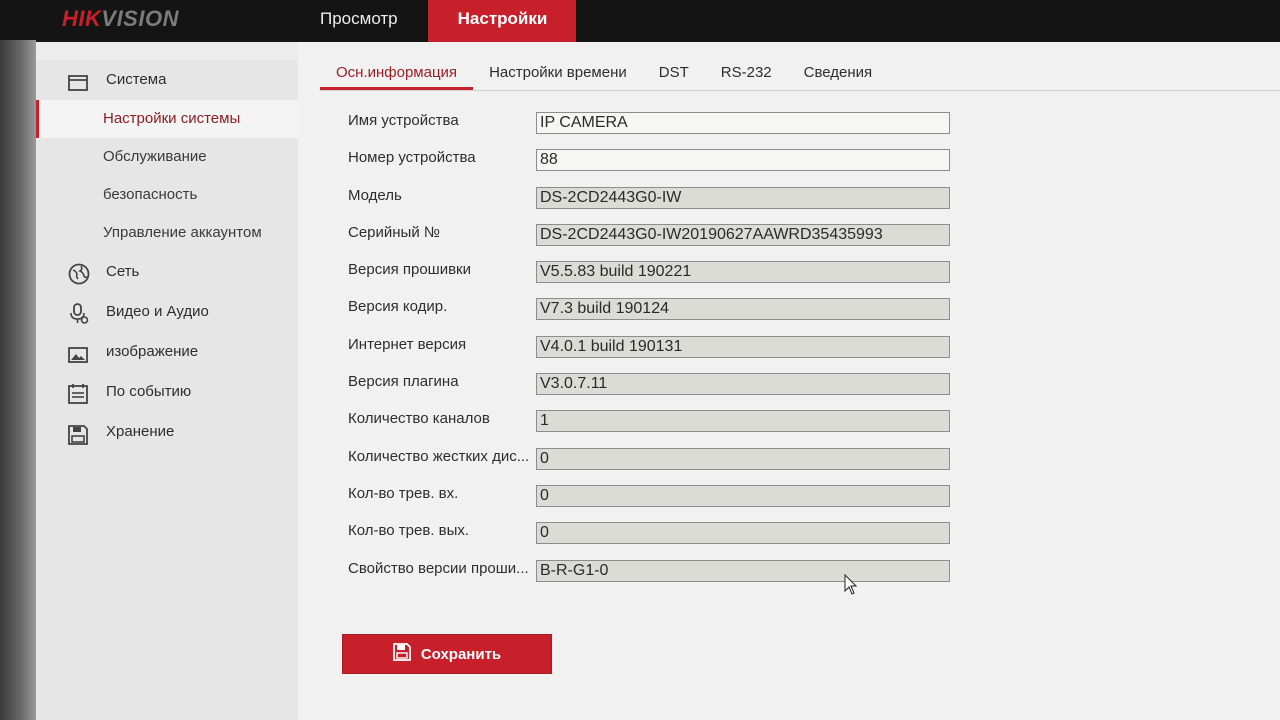  What do you see at coordinates (409, 270) in the screenshot?
I see `field-label: Версия прошивки` at bounding box center [409, 270].